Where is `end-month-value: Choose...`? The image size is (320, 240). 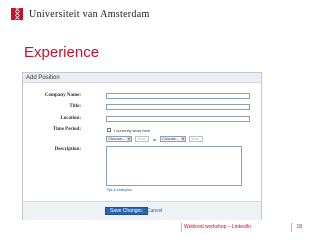 end-month-value: Choose... is located at coordinates (171, 138).